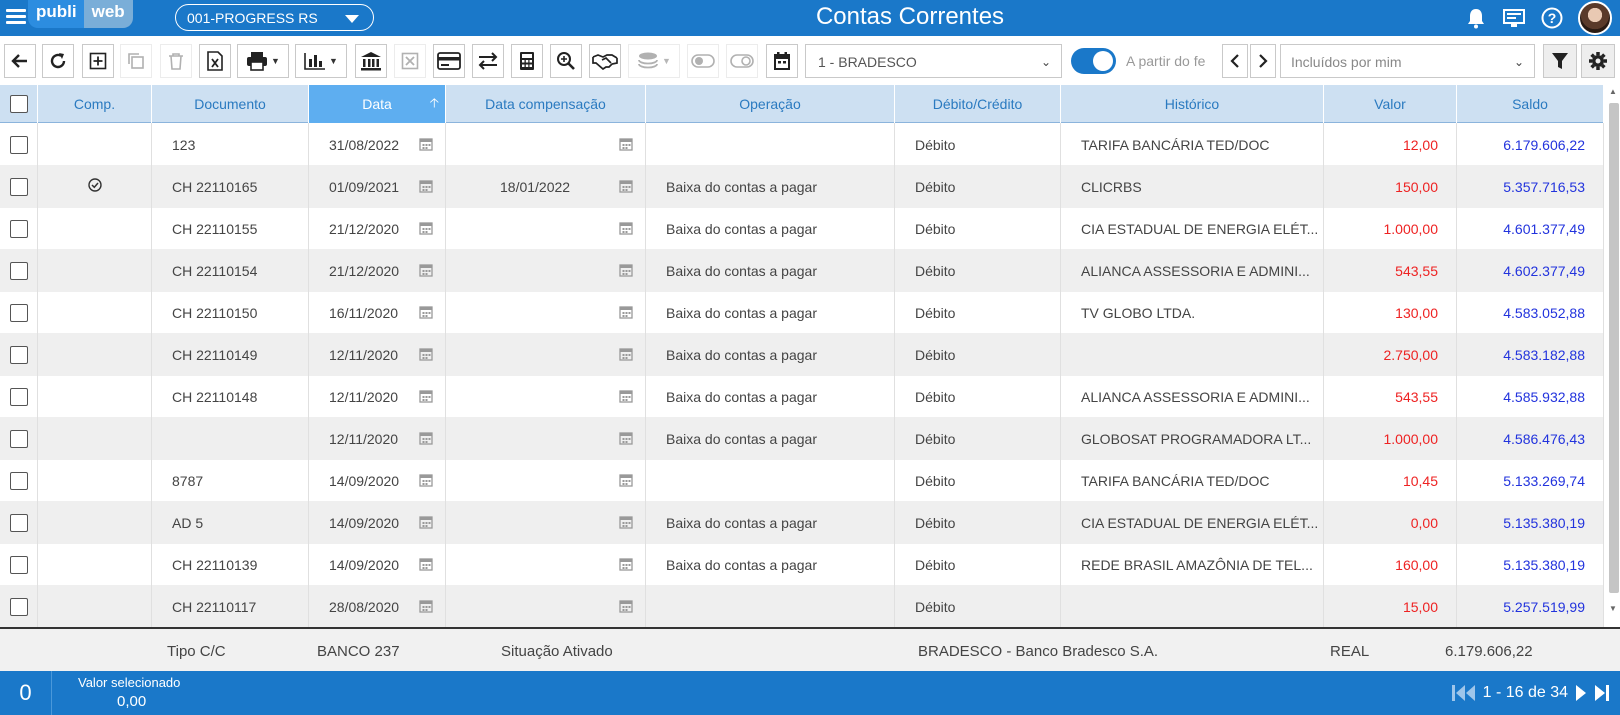  What do you see at coordinates (1390, 104) in the screenshot?
I see `column-header: Valor` at bounding box center [1390, 104].